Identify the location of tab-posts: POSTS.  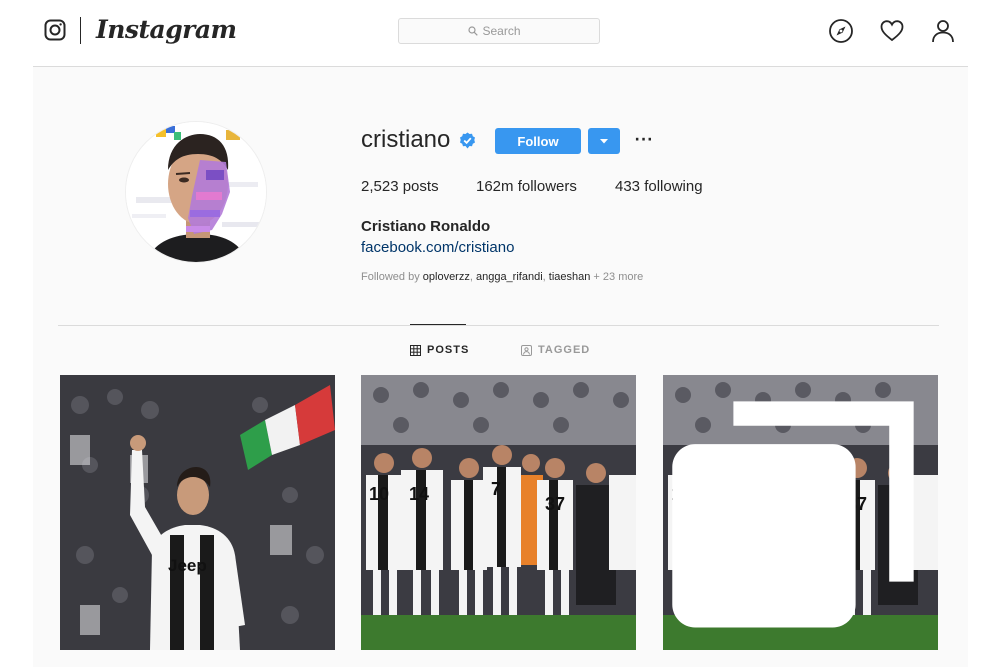
(439, 350).